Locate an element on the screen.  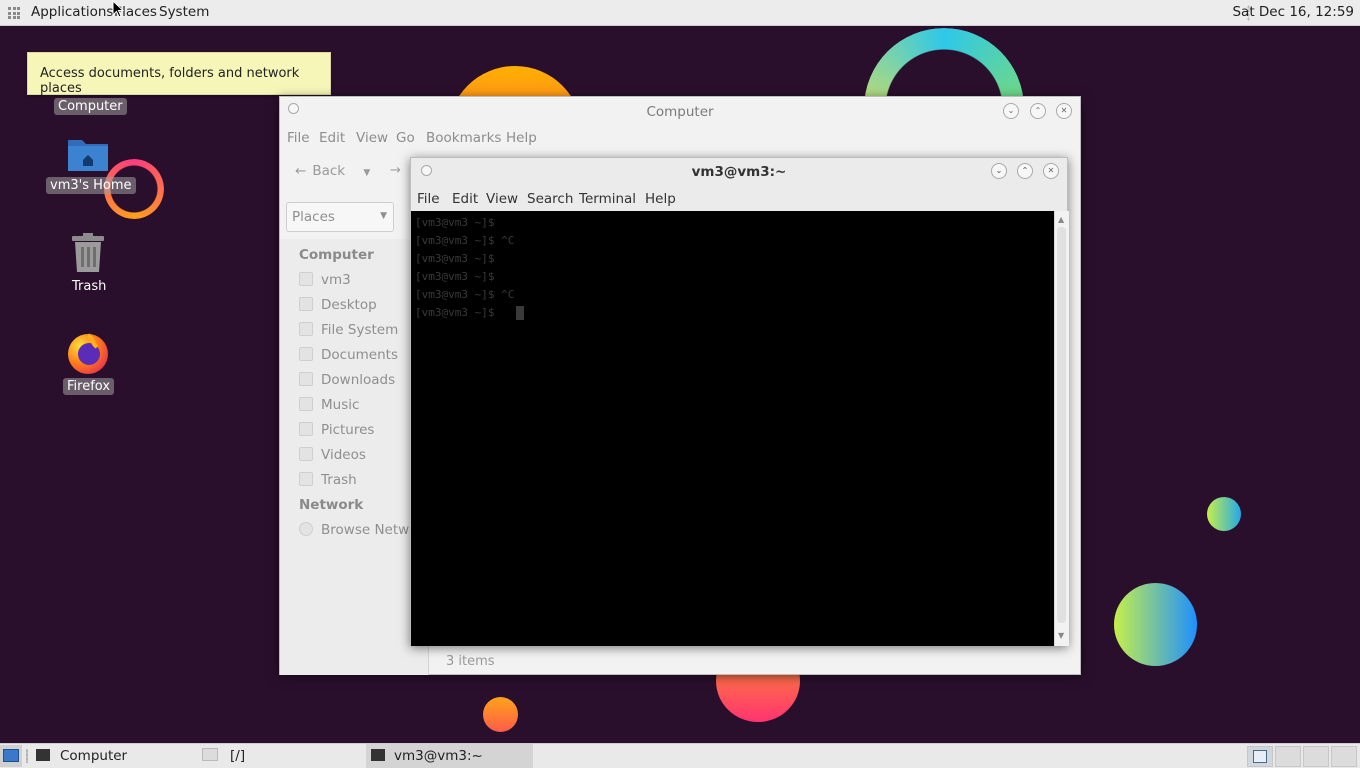
sidebar-item-downloads: Downloads is located at coordinates (347, 380).